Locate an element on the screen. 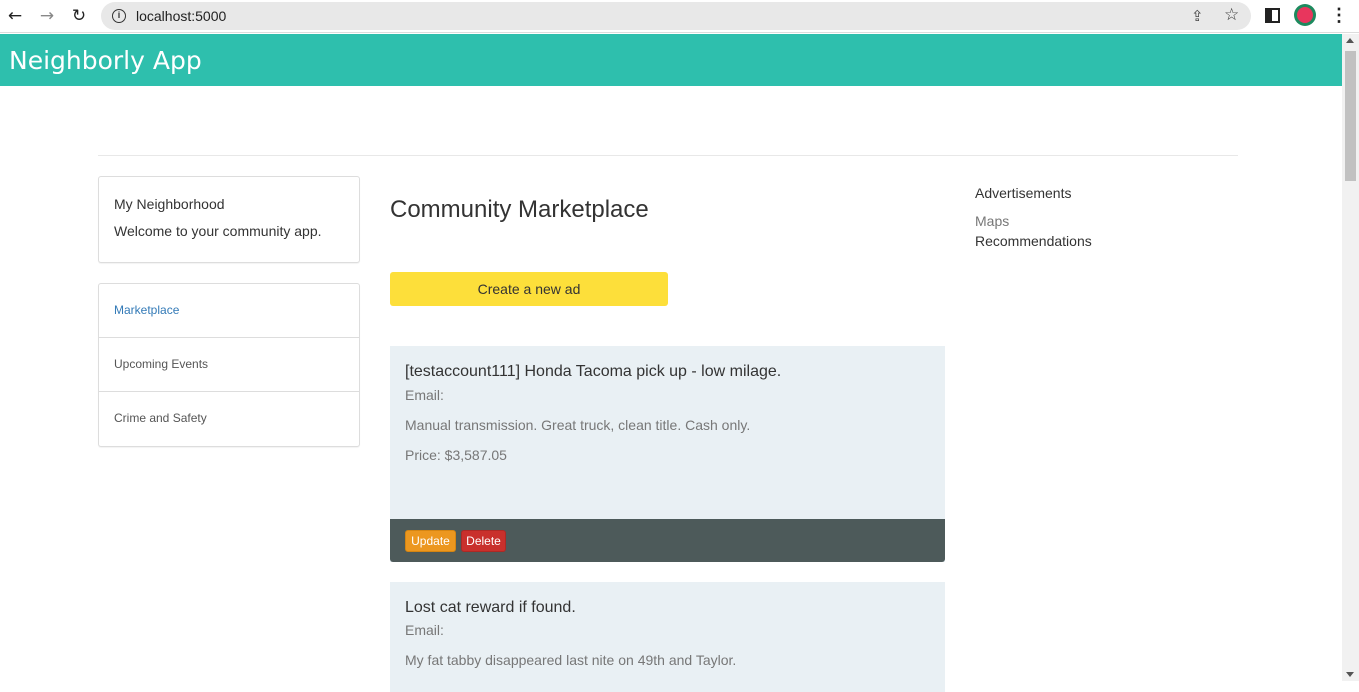 The width and height of the screenshot is (1359, 692). side-panel-icon is located at coordinates (1272, 15).